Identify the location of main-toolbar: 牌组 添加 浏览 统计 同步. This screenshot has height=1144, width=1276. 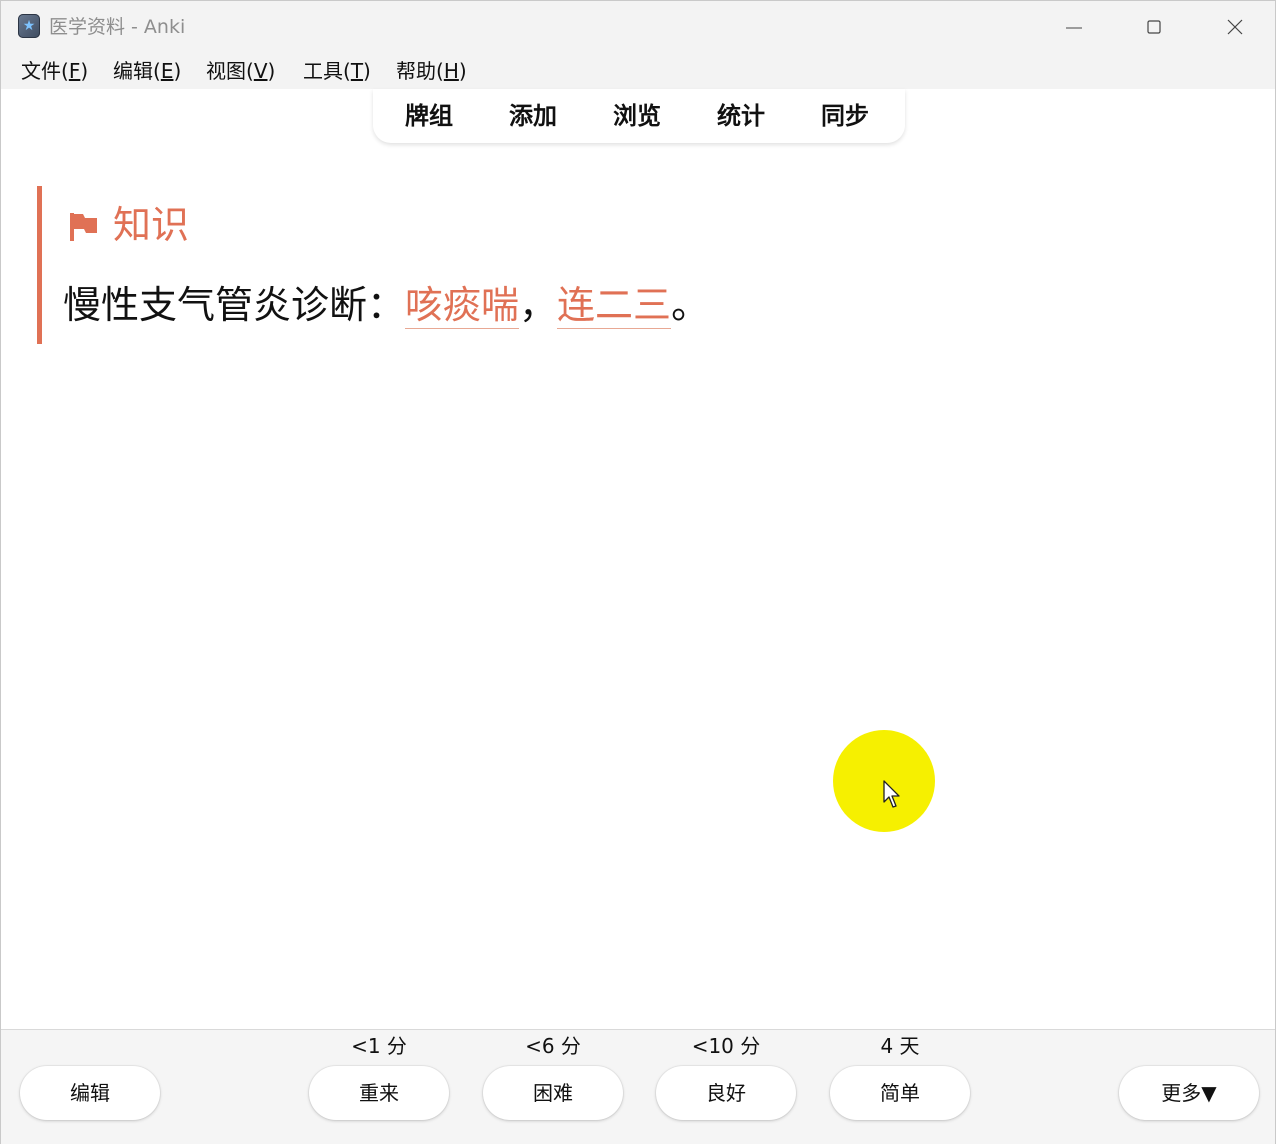
(639, 116).